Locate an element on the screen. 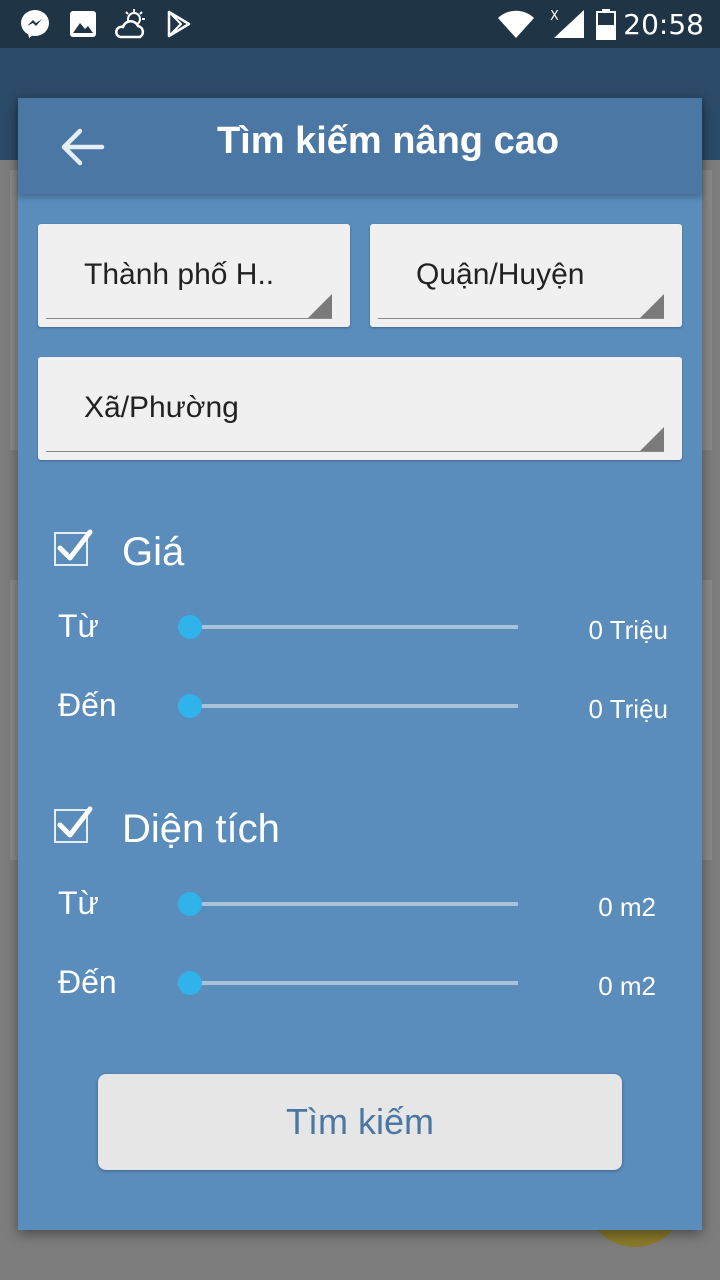 The height and width of the screenshot is (1280, 720). ward-select-value: Xã/Phường is located at coordinates (161, 407).